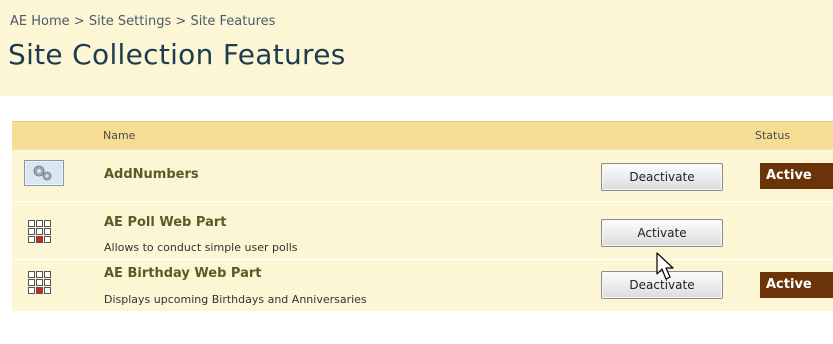 Image resolution: width=833 pixels, height=344 pixels. I want to click on breadcrumb: AE Home > Site Settings > Site Features, so click(142, 21).